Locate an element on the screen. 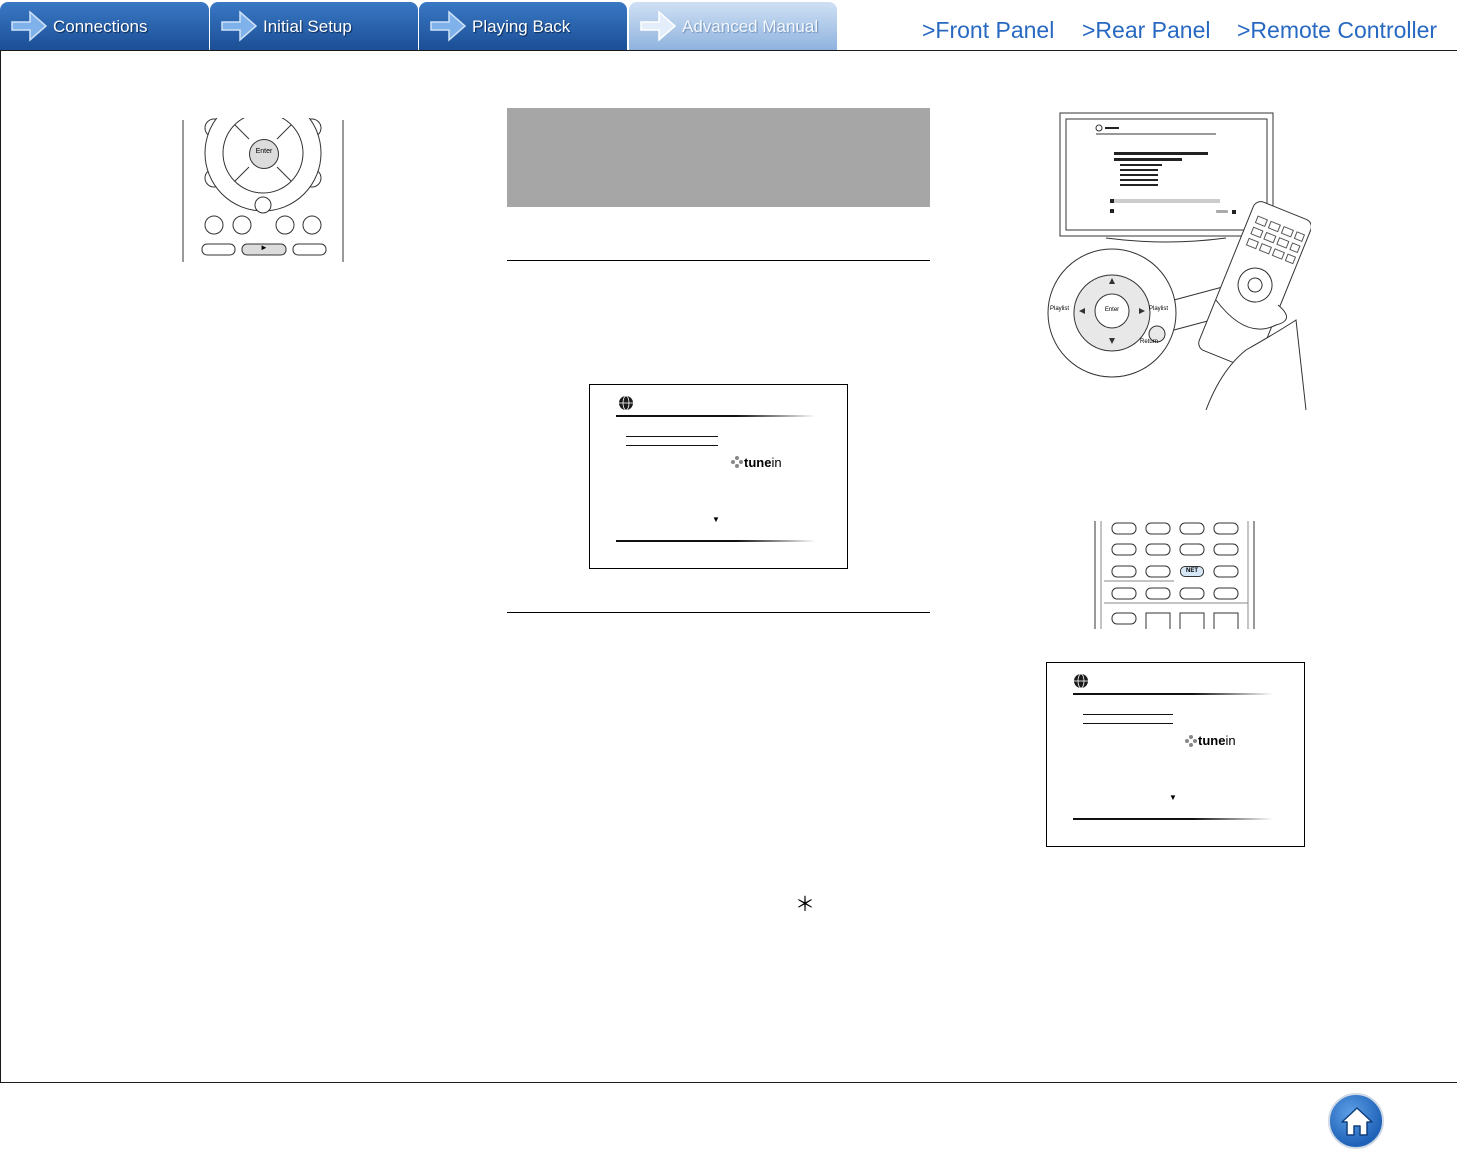 The height and width of the screenshot is (1150, 1457). tunein-screen-net: tunein ▼ is located at coordinates (1175, 754).